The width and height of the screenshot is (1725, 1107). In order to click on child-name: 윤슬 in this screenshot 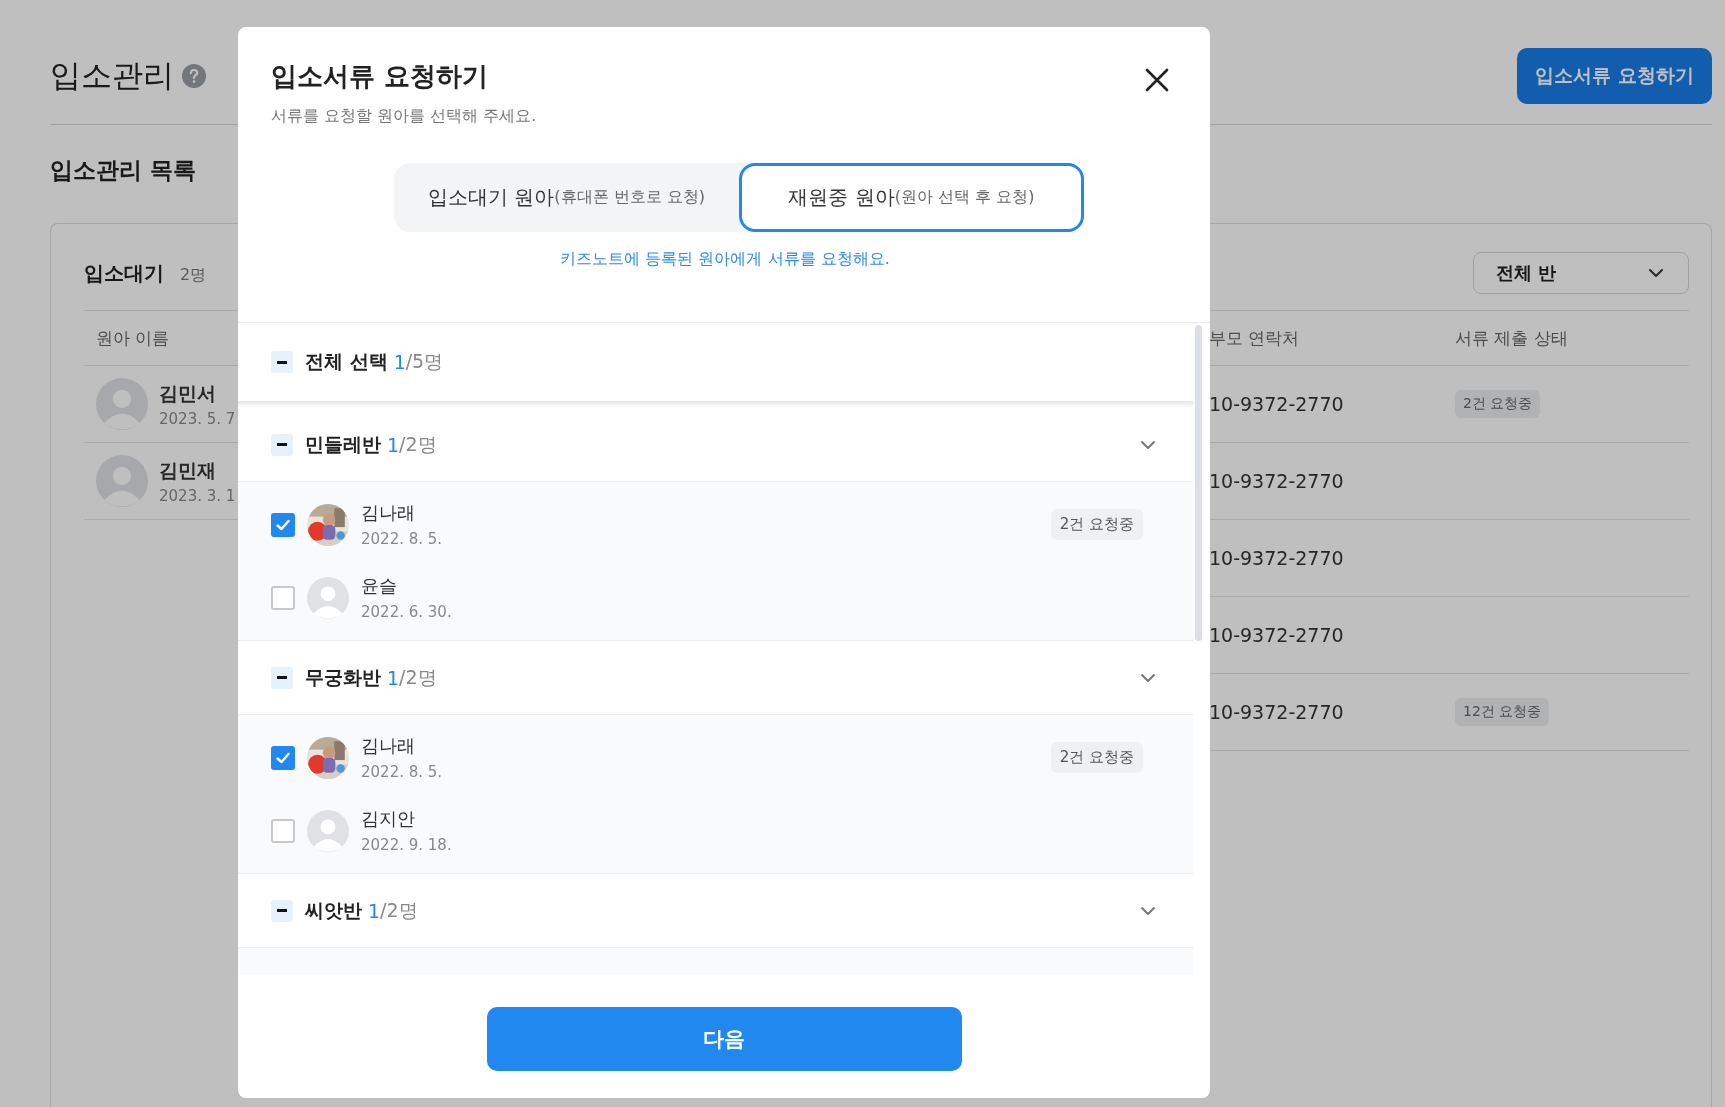, I will do `click(379, 586)`.